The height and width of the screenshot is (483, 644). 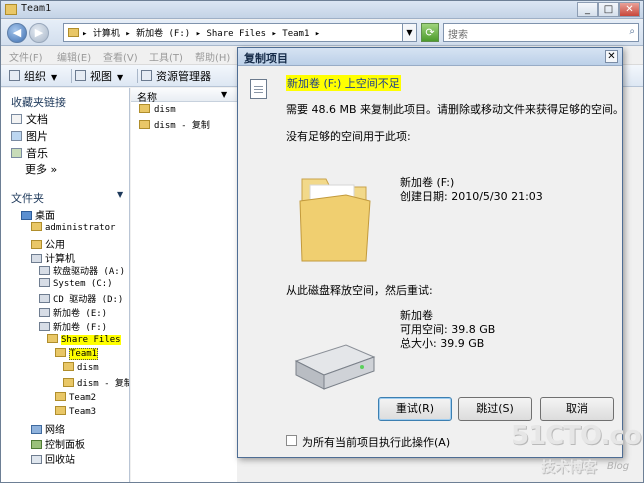 I want to click on apply-all-checkbox, so click(x=291, y=440).